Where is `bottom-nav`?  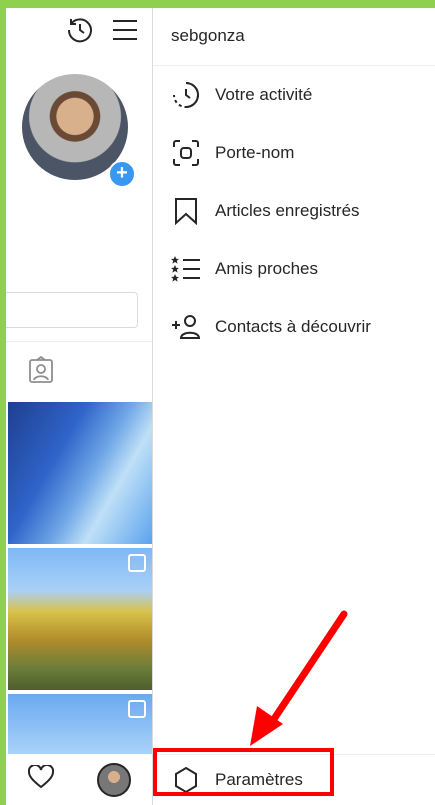
bottom-nav is located at coordinates (79, 779).